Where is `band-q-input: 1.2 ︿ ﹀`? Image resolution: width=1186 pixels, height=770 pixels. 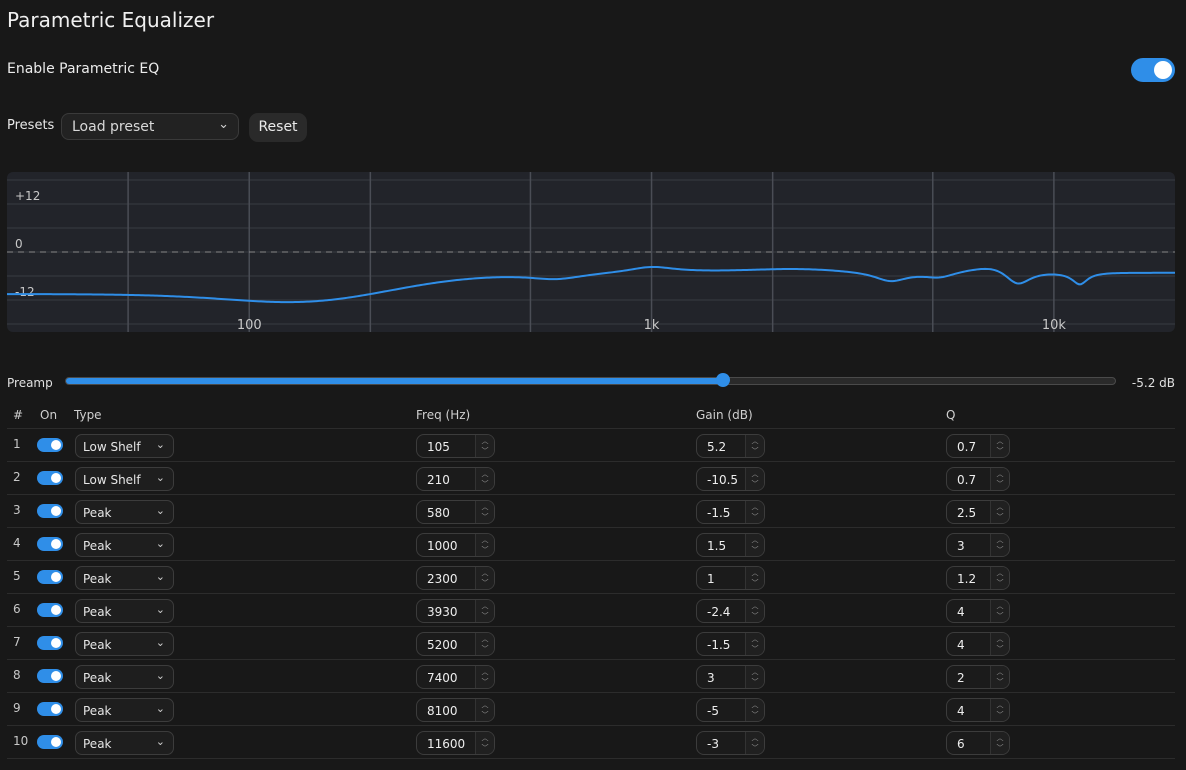
band-q-input: 1.2 ︿ ﹀ is located at coordinates (978, 578).